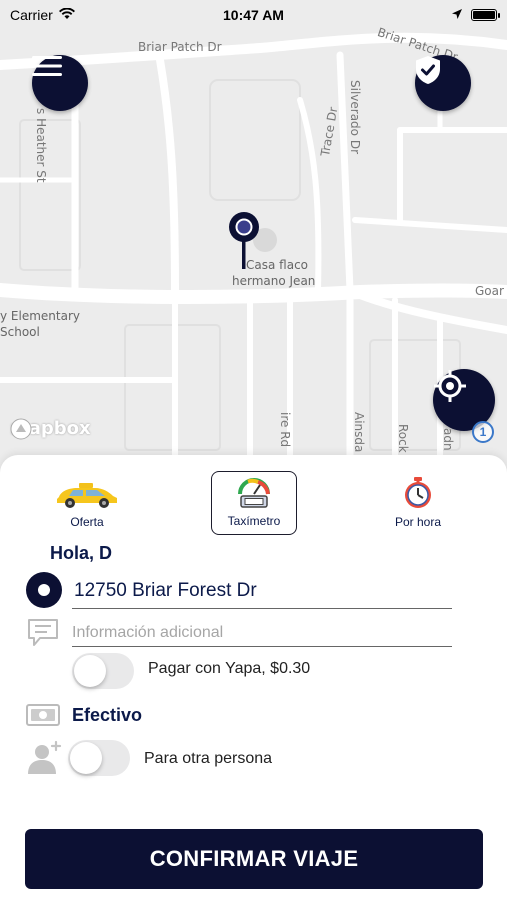 The image size is (507, 900). I want to click on service-label: Por hora, so click(418, 522).